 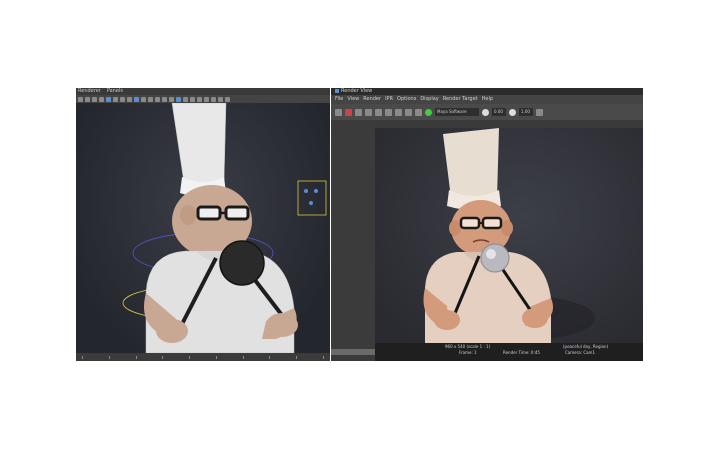 What do you see at coordinates (357, 91) in the screenshot?
I see `render-view-title: Render View` at bounding box center [357, 91].